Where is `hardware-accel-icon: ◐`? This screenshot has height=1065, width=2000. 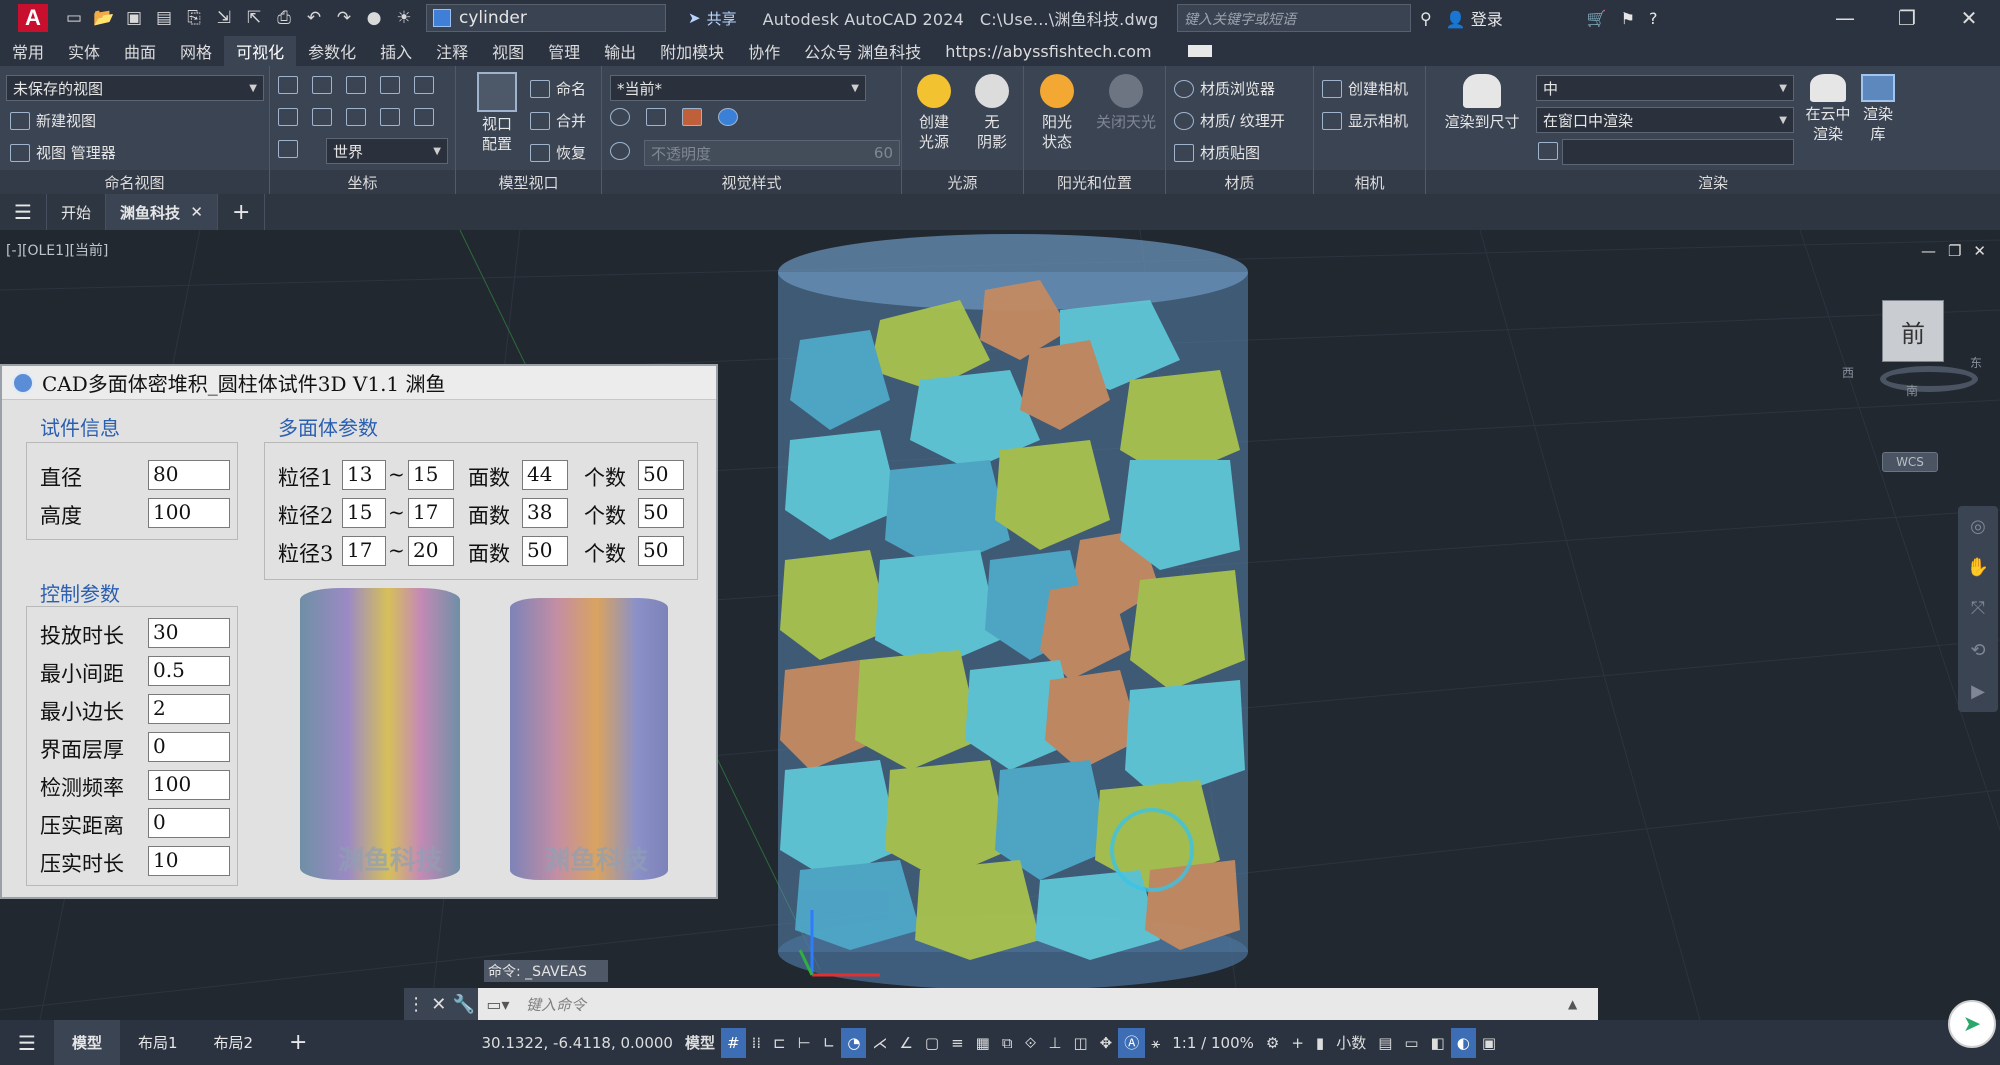 hardware-accel-icon: ◐ is located at coordinates (1463, 1042).